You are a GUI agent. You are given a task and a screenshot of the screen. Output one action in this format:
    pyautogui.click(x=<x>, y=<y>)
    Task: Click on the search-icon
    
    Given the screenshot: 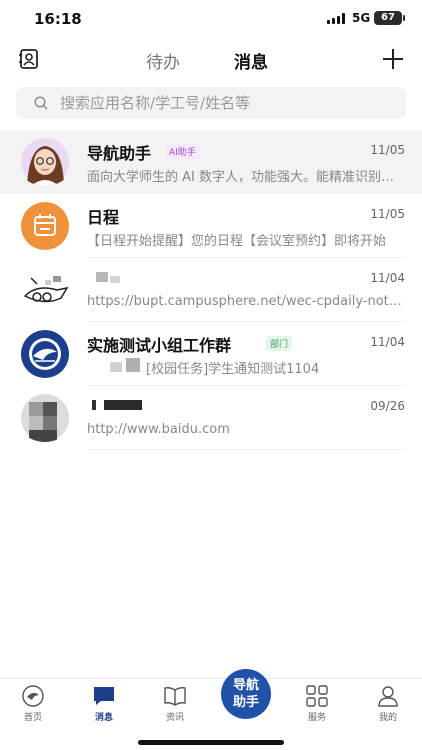 What is the action you would take?
    pyautogui.click(x=41, y=103)
    